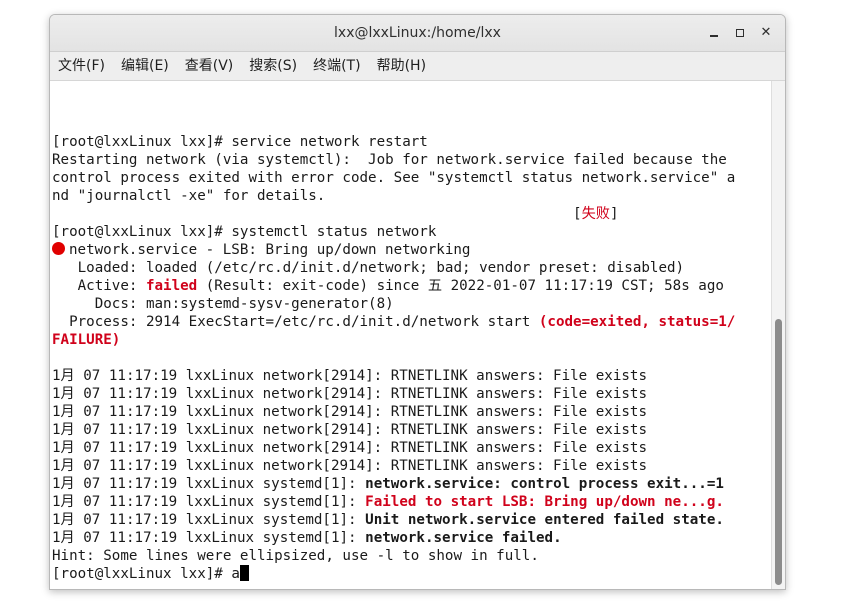 The width and height of the screenshot is (848, 607). What do you see at coordinates (99, 286) in the screenshot?
I see `terminal-text: Active:` at bounding box center [99, 286].